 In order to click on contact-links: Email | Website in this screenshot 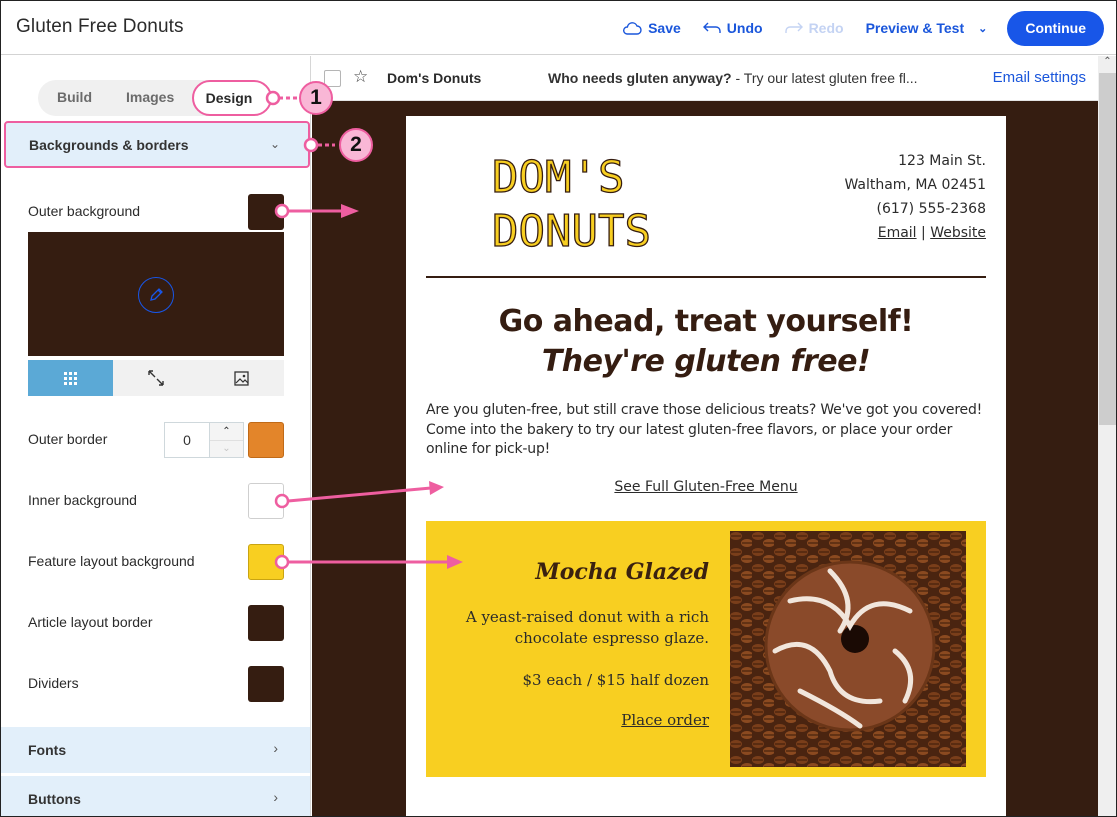, I will do `click(915, 233)`.